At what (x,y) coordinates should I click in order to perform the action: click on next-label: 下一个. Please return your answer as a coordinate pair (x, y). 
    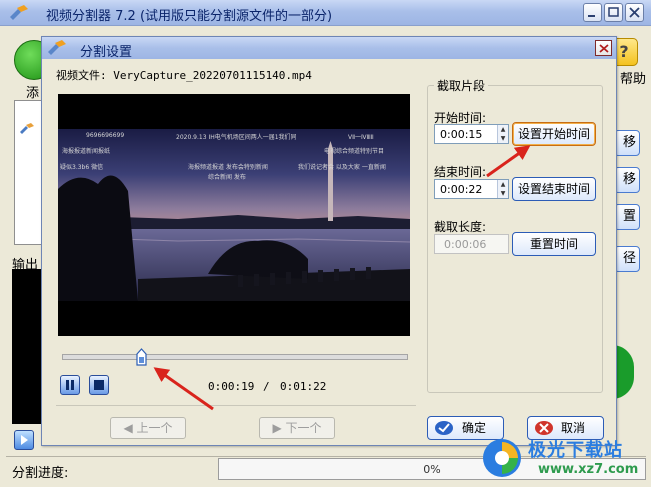
    Looking at the image, I should click on (303, 428).